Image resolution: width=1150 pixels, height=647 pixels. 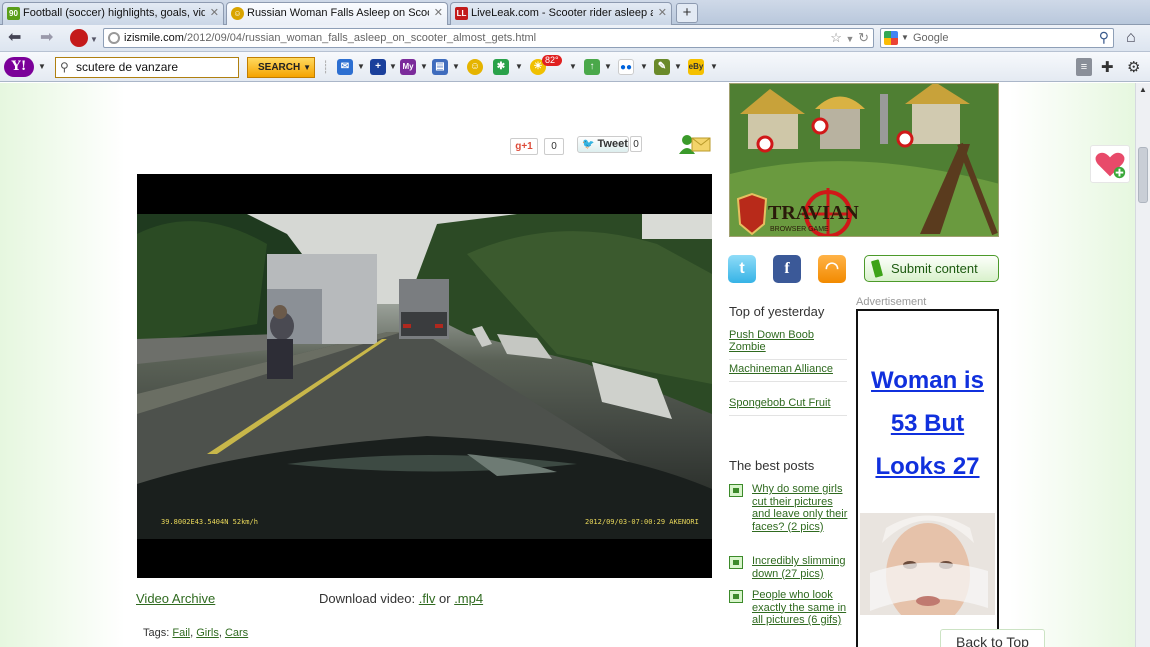 I want to click on mail-caret-icon: ▼, so click(x=361, y=67).